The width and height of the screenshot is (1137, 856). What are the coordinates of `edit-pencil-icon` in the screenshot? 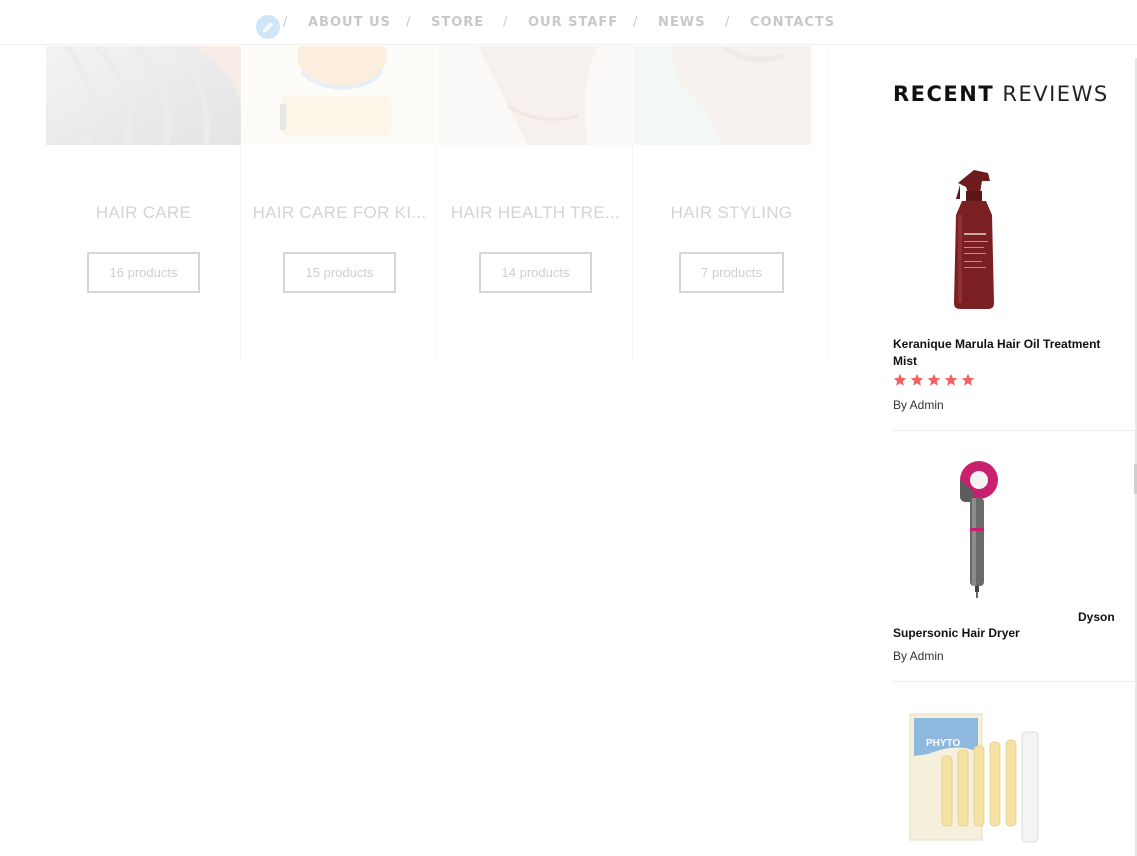 It's located at (268, 27).